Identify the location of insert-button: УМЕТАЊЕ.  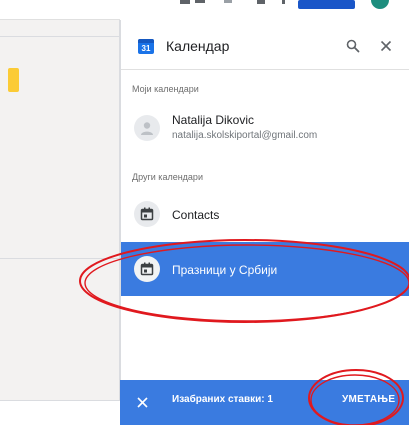
(368, 399).